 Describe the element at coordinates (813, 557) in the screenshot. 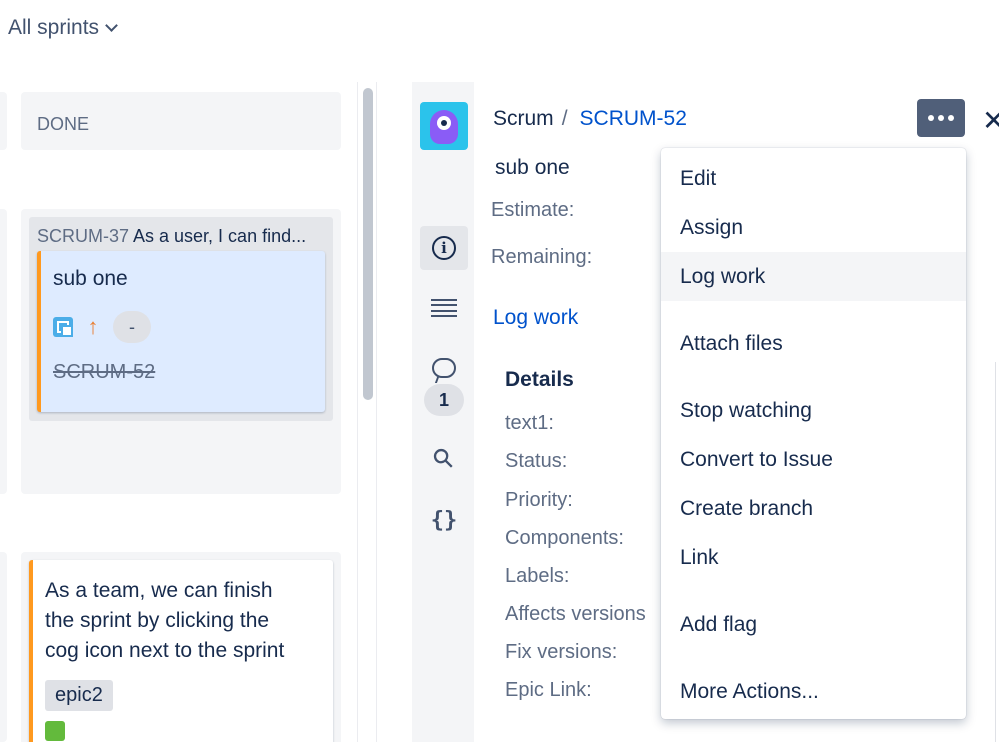

I see `menu-item-link: Link` at that location.